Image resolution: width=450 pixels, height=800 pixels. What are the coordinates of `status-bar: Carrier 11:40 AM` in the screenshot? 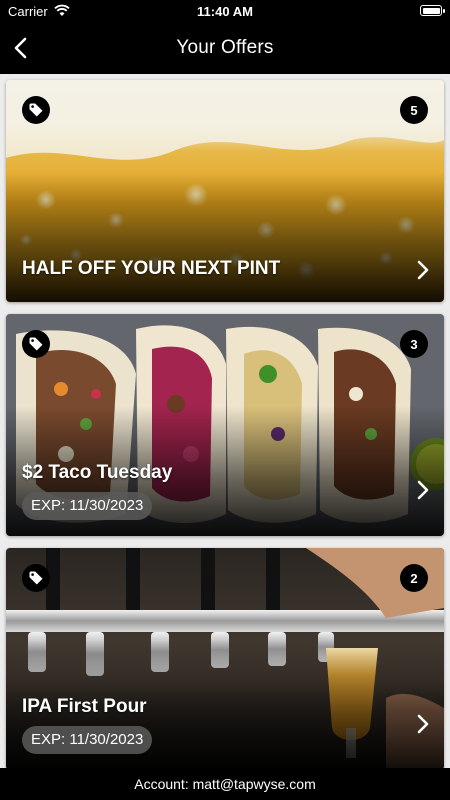 It's located at (225, 12).